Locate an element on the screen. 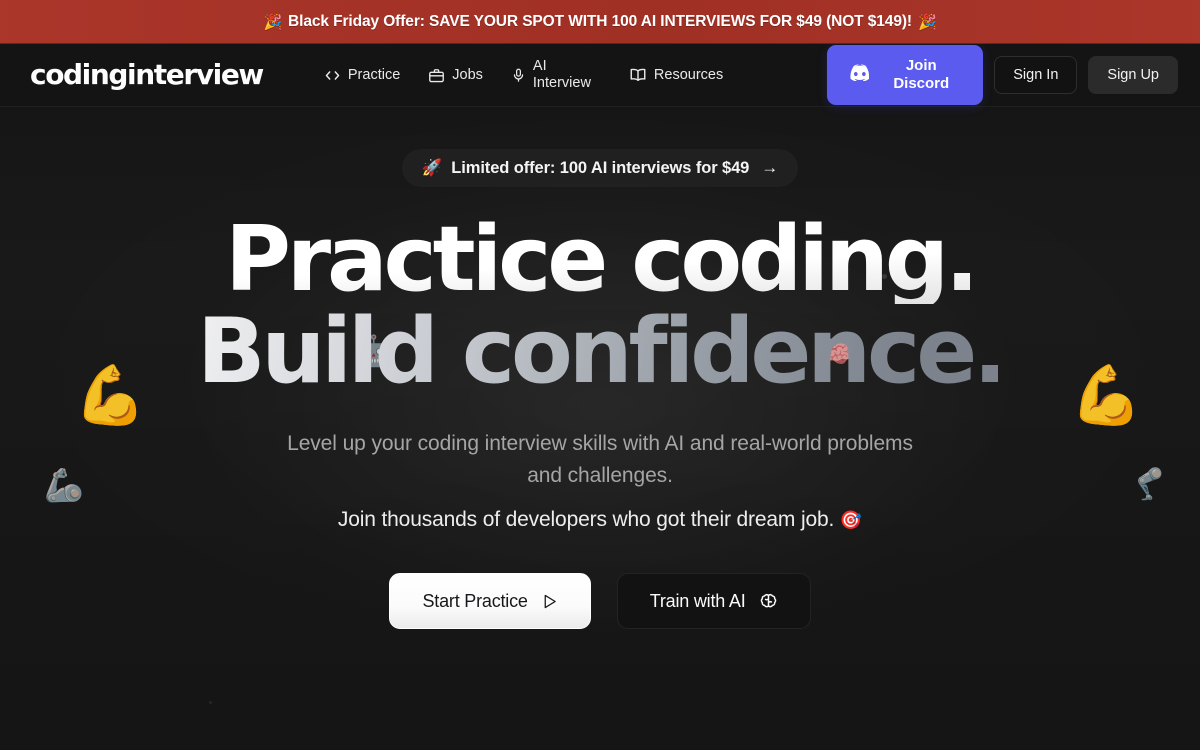  discord-icon is located at coordinates (858, 75).